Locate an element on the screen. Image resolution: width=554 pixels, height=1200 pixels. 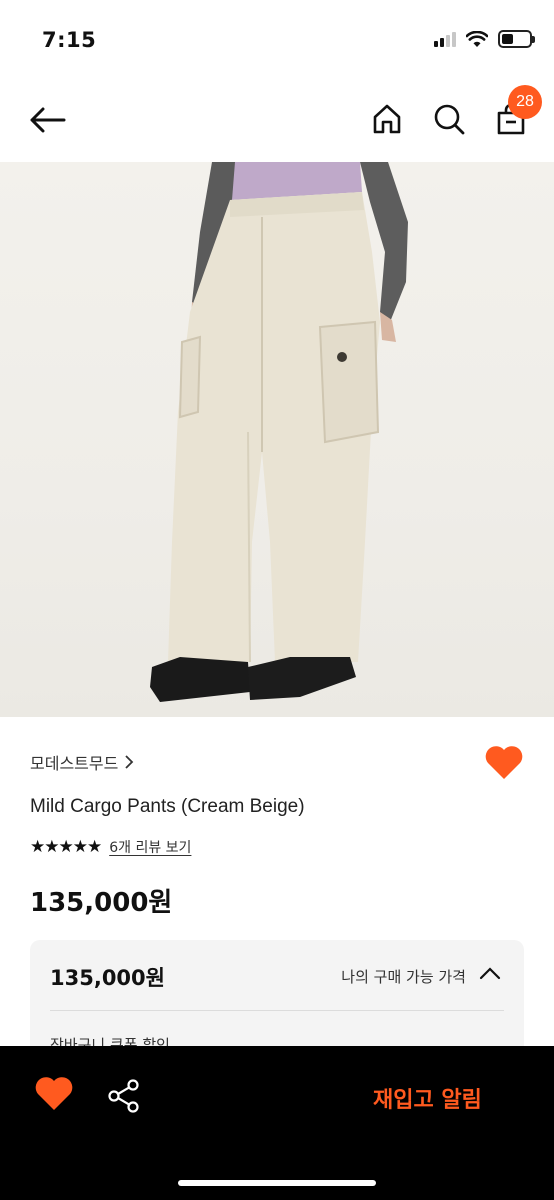
share-button is located at coordinates (124, 1096).